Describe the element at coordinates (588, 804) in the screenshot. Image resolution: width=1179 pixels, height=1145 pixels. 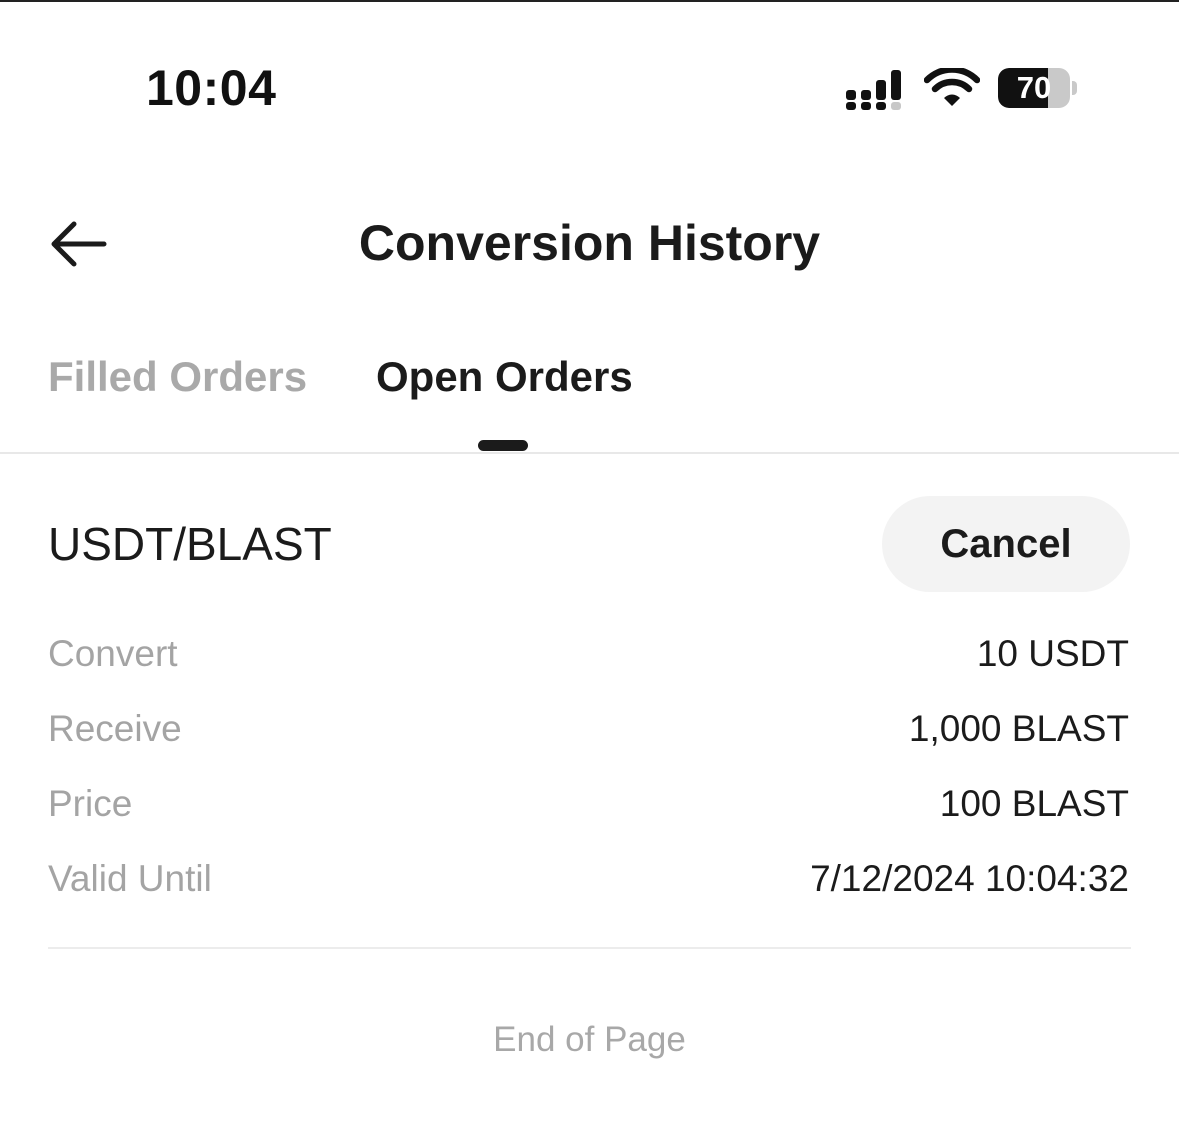
I see `detail-row-price: Price 100 BLAST` at that location.